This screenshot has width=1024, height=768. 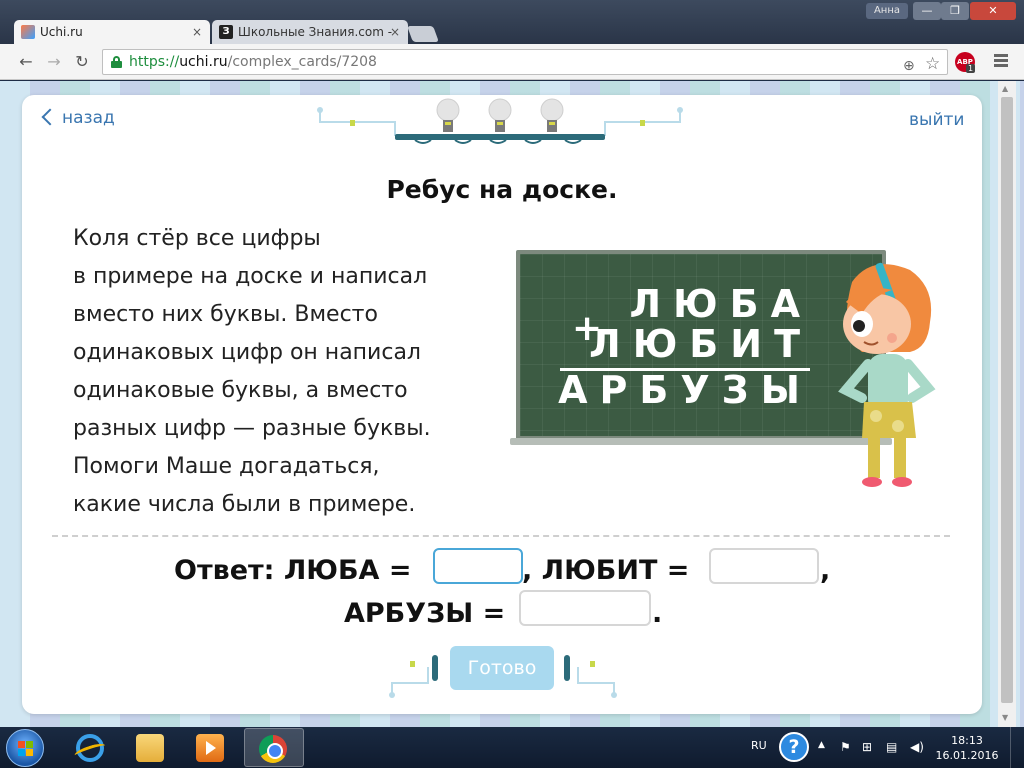 What do you see at coordinates (887, 11) in the screenshot?
I see `user-profile-badge: Анна` at bounding box center [887, 11].